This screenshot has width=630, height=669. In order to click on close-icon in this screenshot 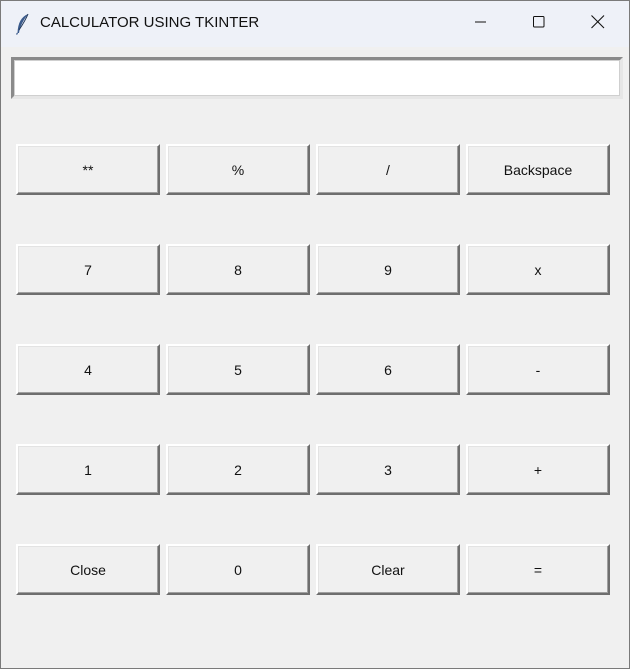, I will do `click(598, 24)`.